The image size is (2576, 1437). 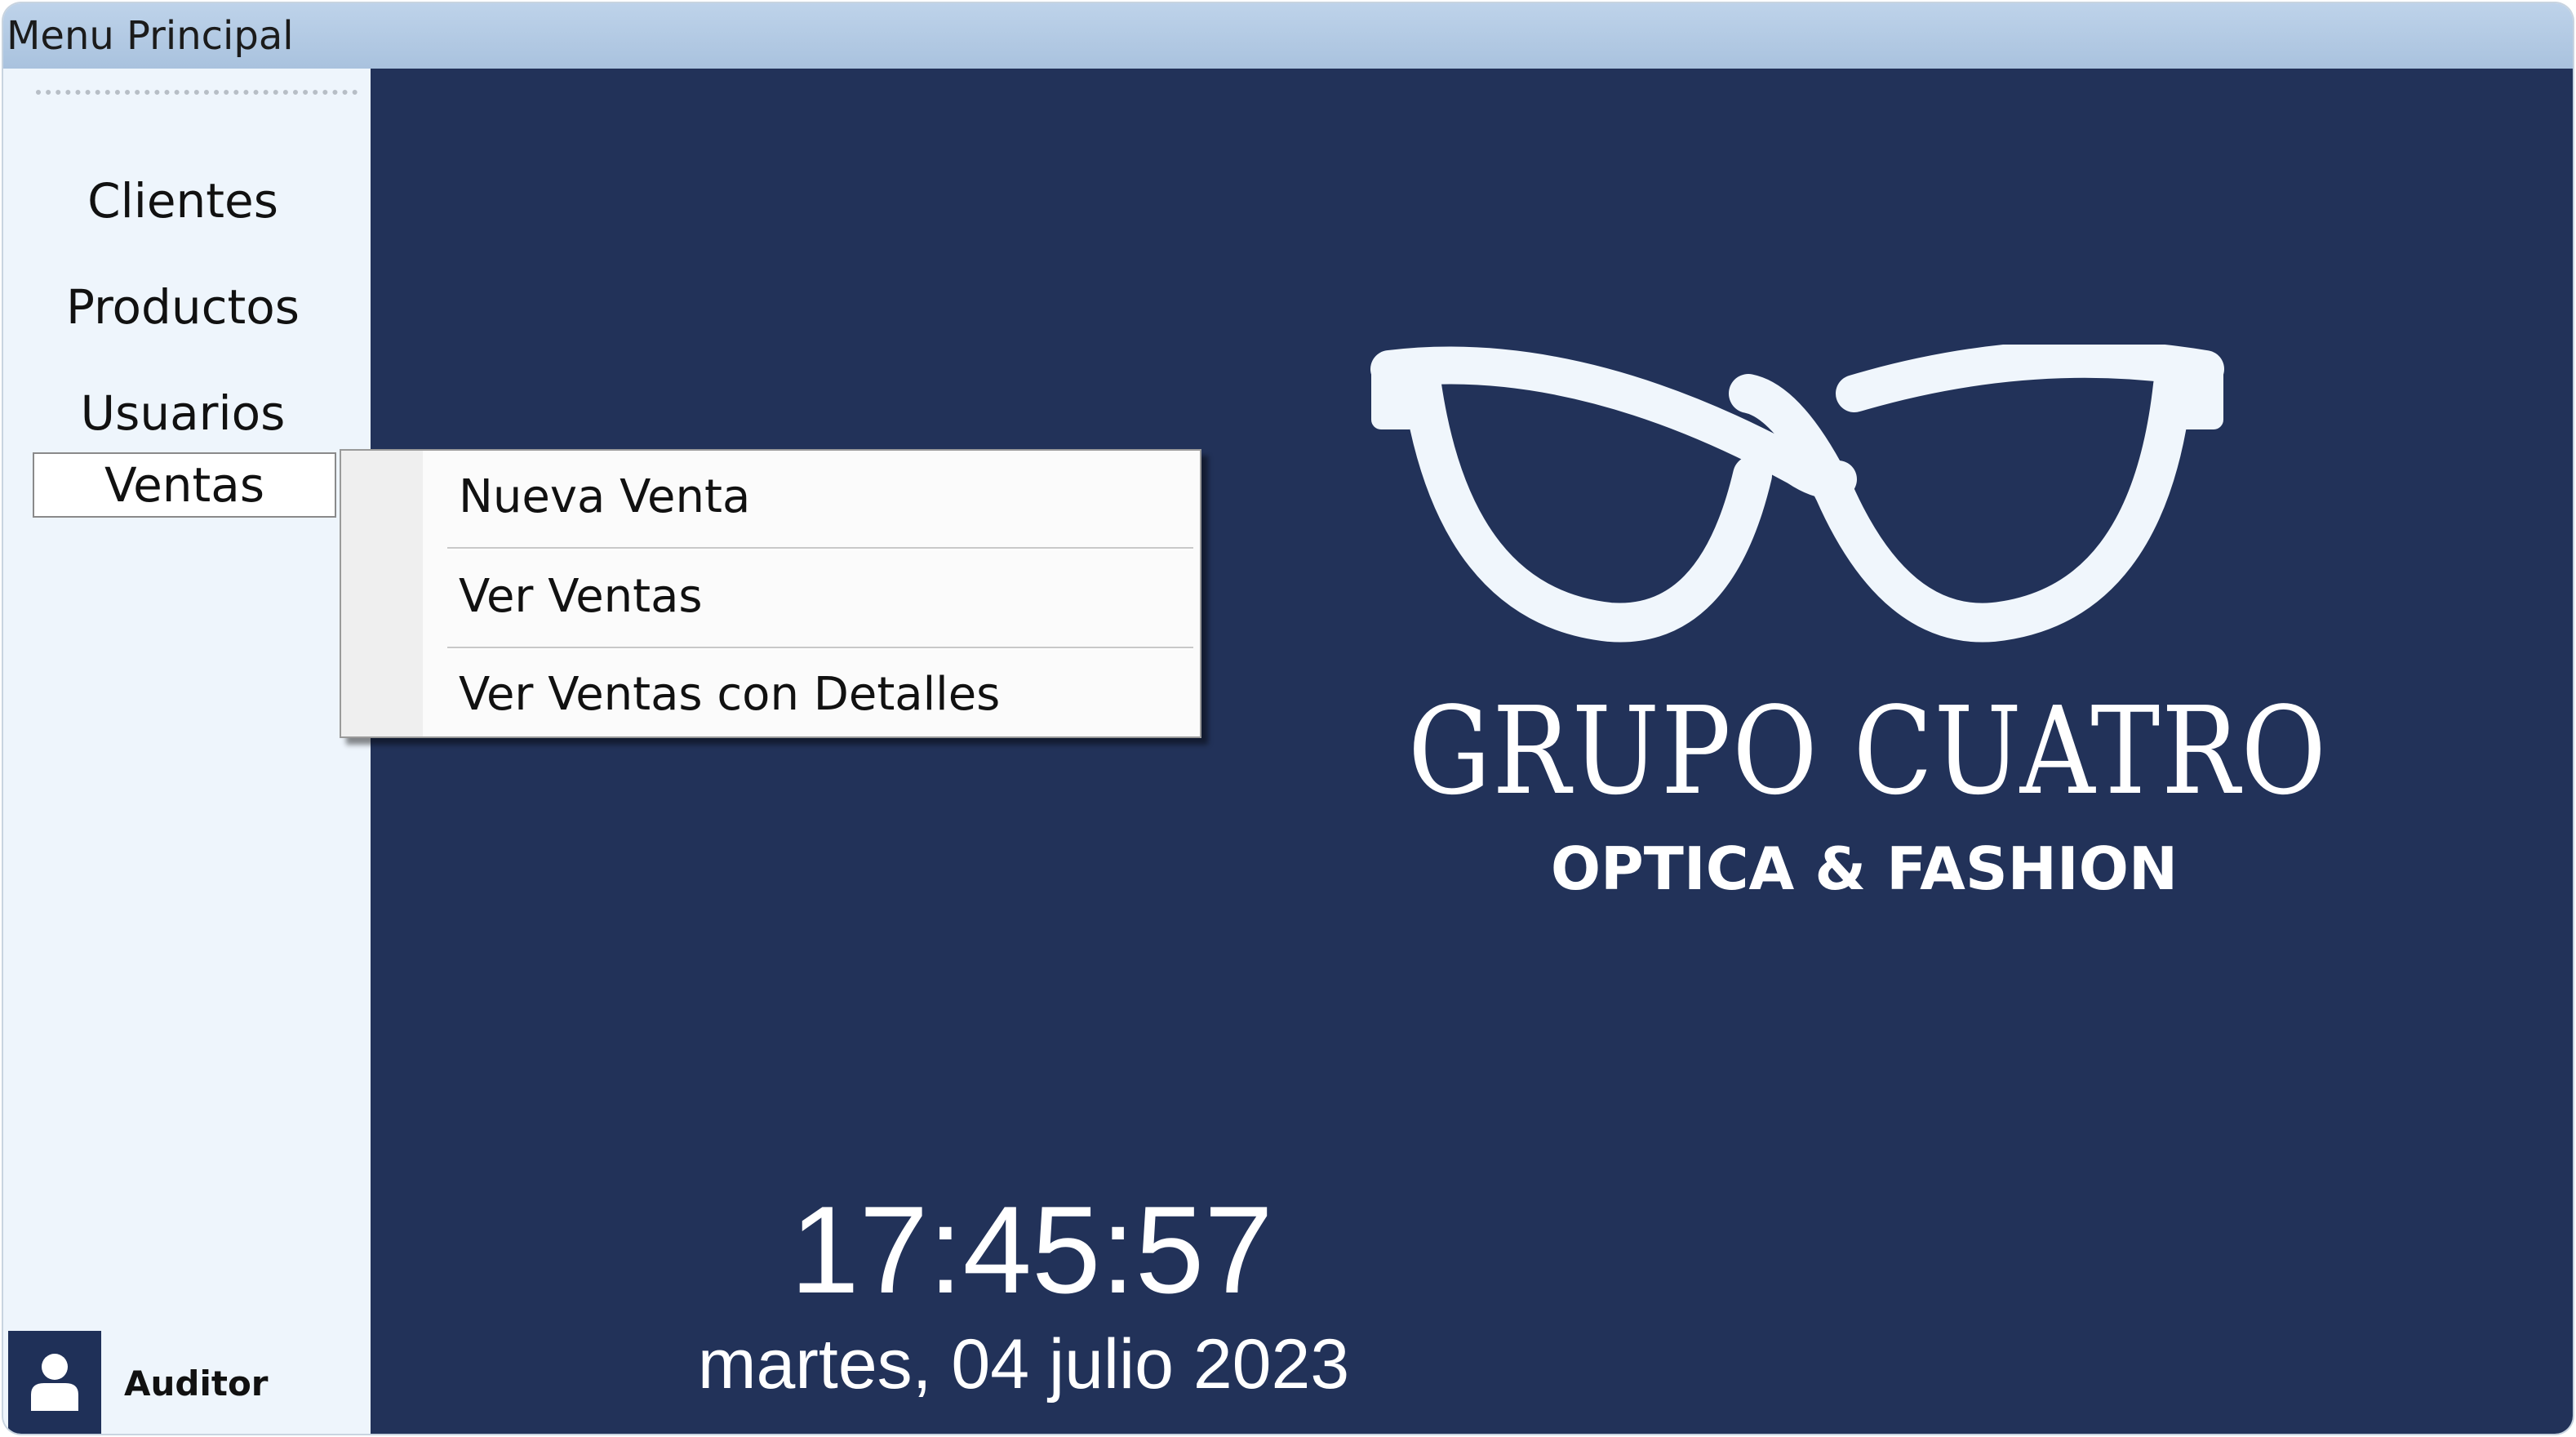 What do you see at coordinates (182, 201) in the screenshot?
I see `sidebar-item-clientes: Clientes` at bounding box center [182, 201].